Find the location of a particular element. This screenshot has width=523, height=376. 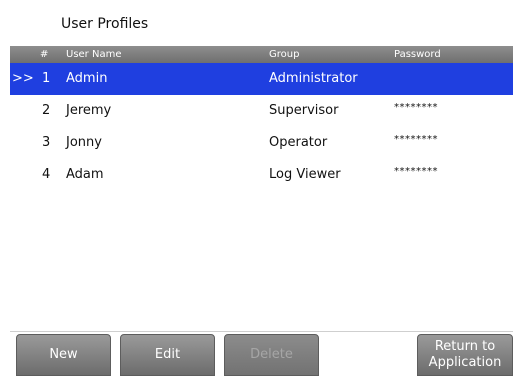

row-number: 4 is located at coordinates (46, 174).